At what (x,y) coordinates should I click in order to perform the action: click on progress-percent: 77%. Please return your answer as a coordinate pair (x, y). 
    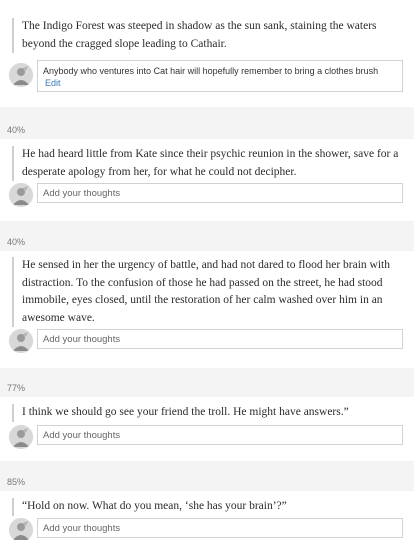
    Looking at the image, I should click on (16, 388).